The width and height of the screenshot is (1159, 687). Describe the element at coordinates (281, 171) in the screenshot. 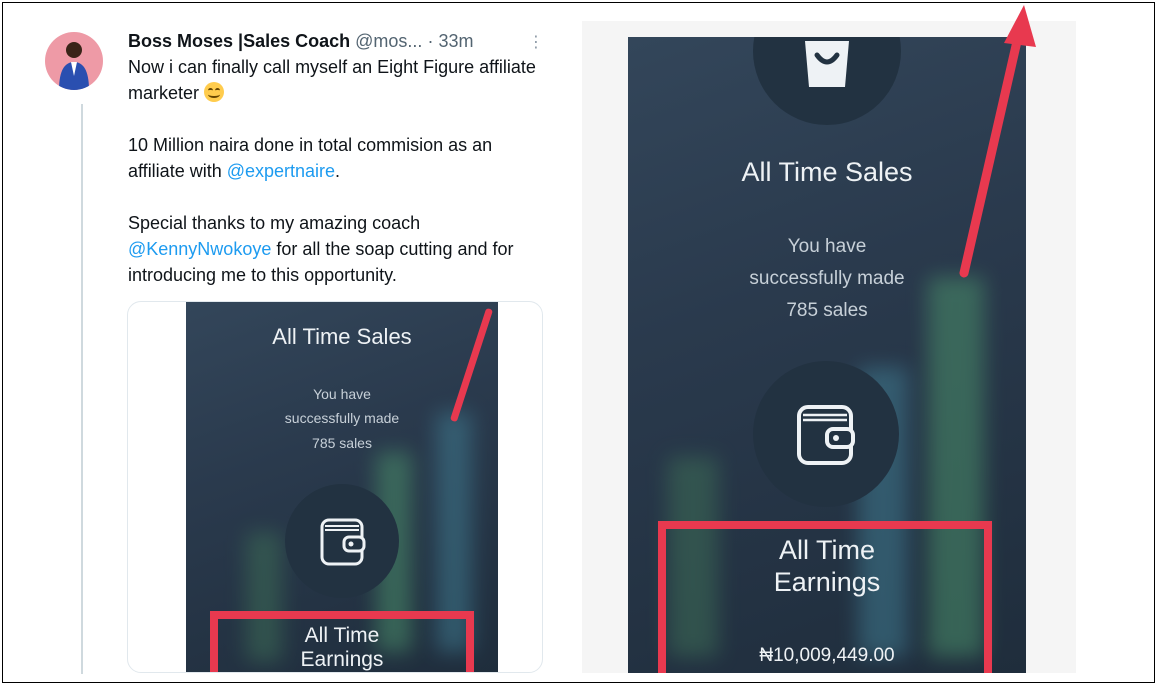

I see `mention-expertnaire: @expertnaire` at that location.